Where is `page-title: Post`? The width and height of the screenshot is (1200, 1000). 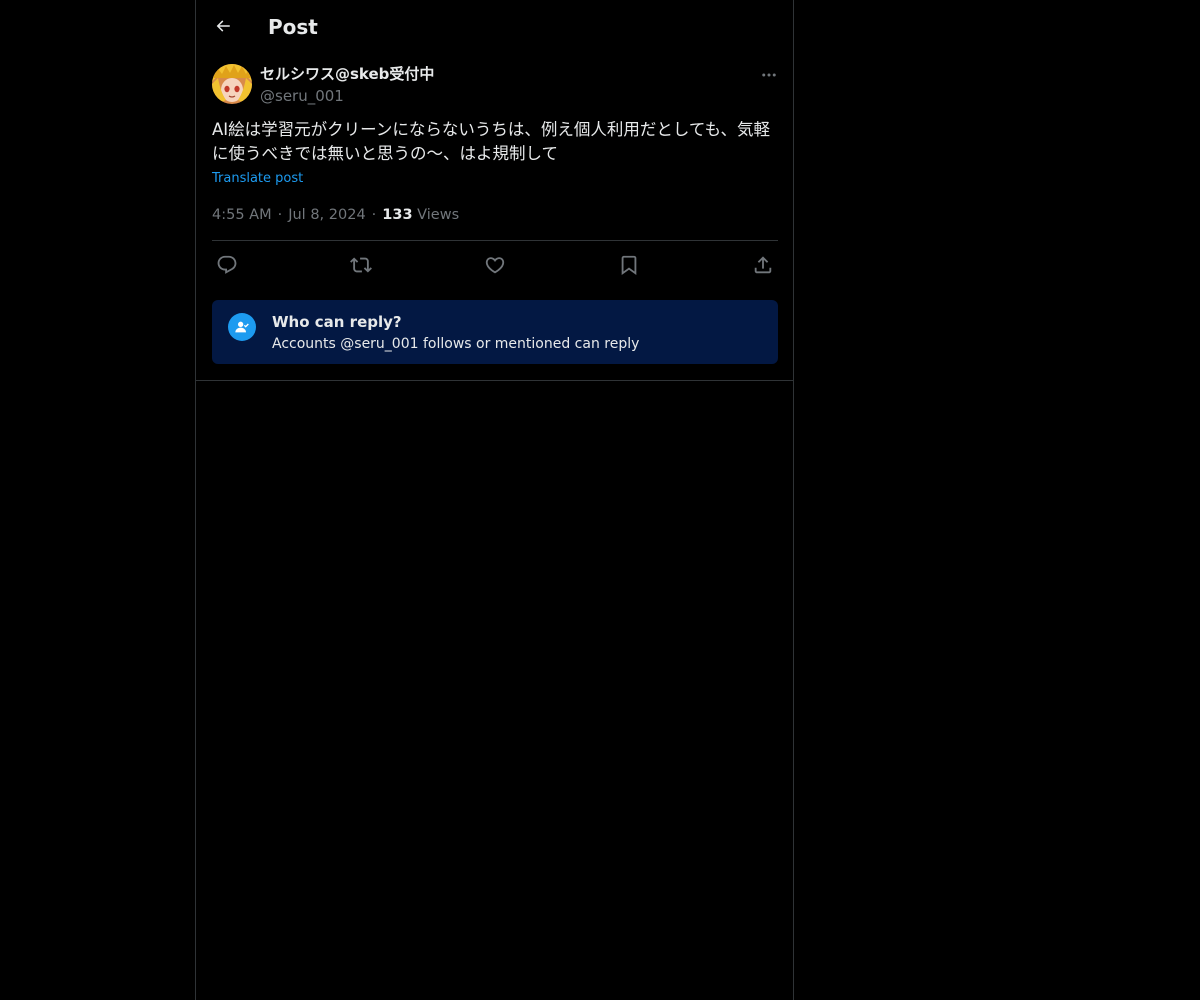 page-title: Post is located at coordinates (293, 27).